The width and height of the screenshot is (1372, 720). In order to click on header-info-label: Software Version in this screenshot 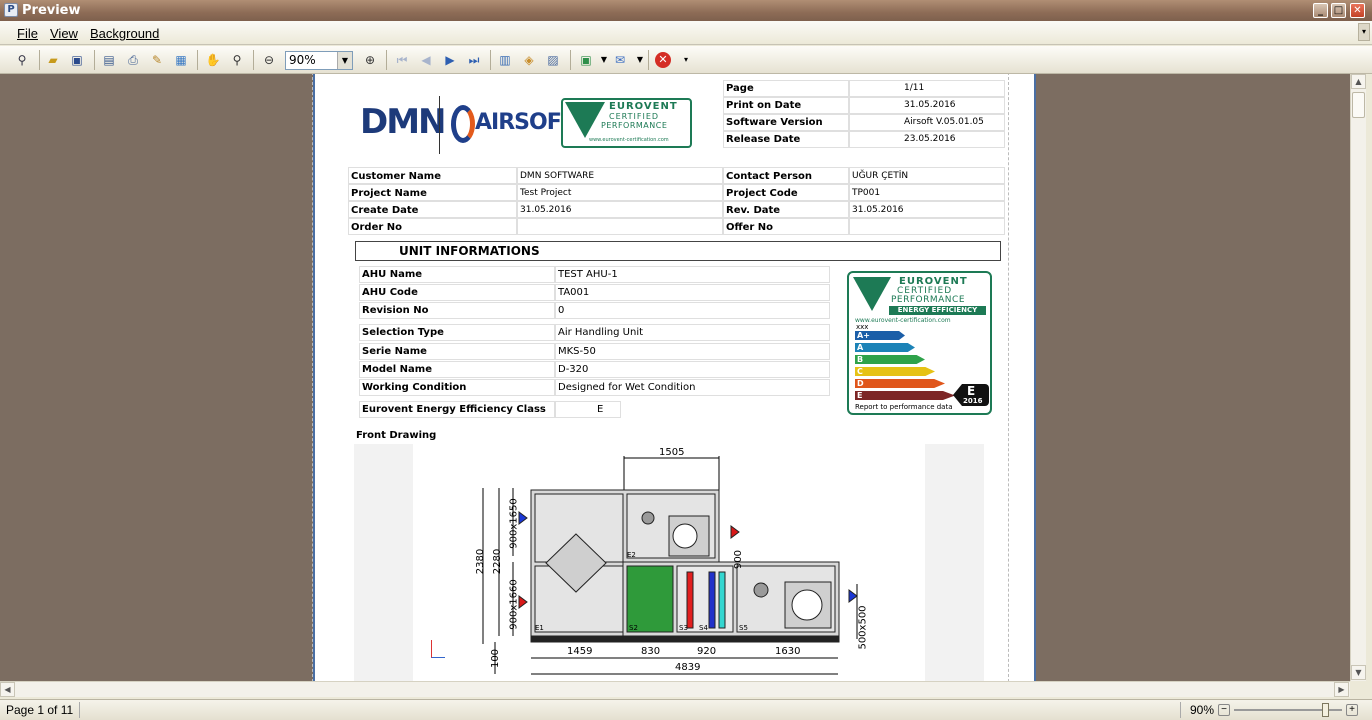, I will do `click(774, 122)`.